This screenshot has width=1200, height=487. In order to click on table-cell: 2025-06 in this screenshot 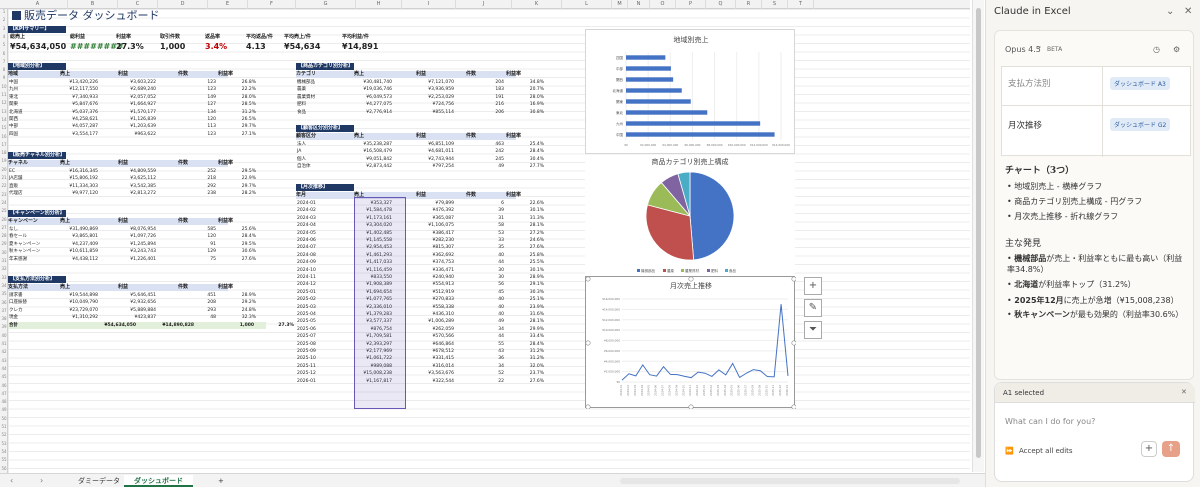, I will do `click(306, 329)`.